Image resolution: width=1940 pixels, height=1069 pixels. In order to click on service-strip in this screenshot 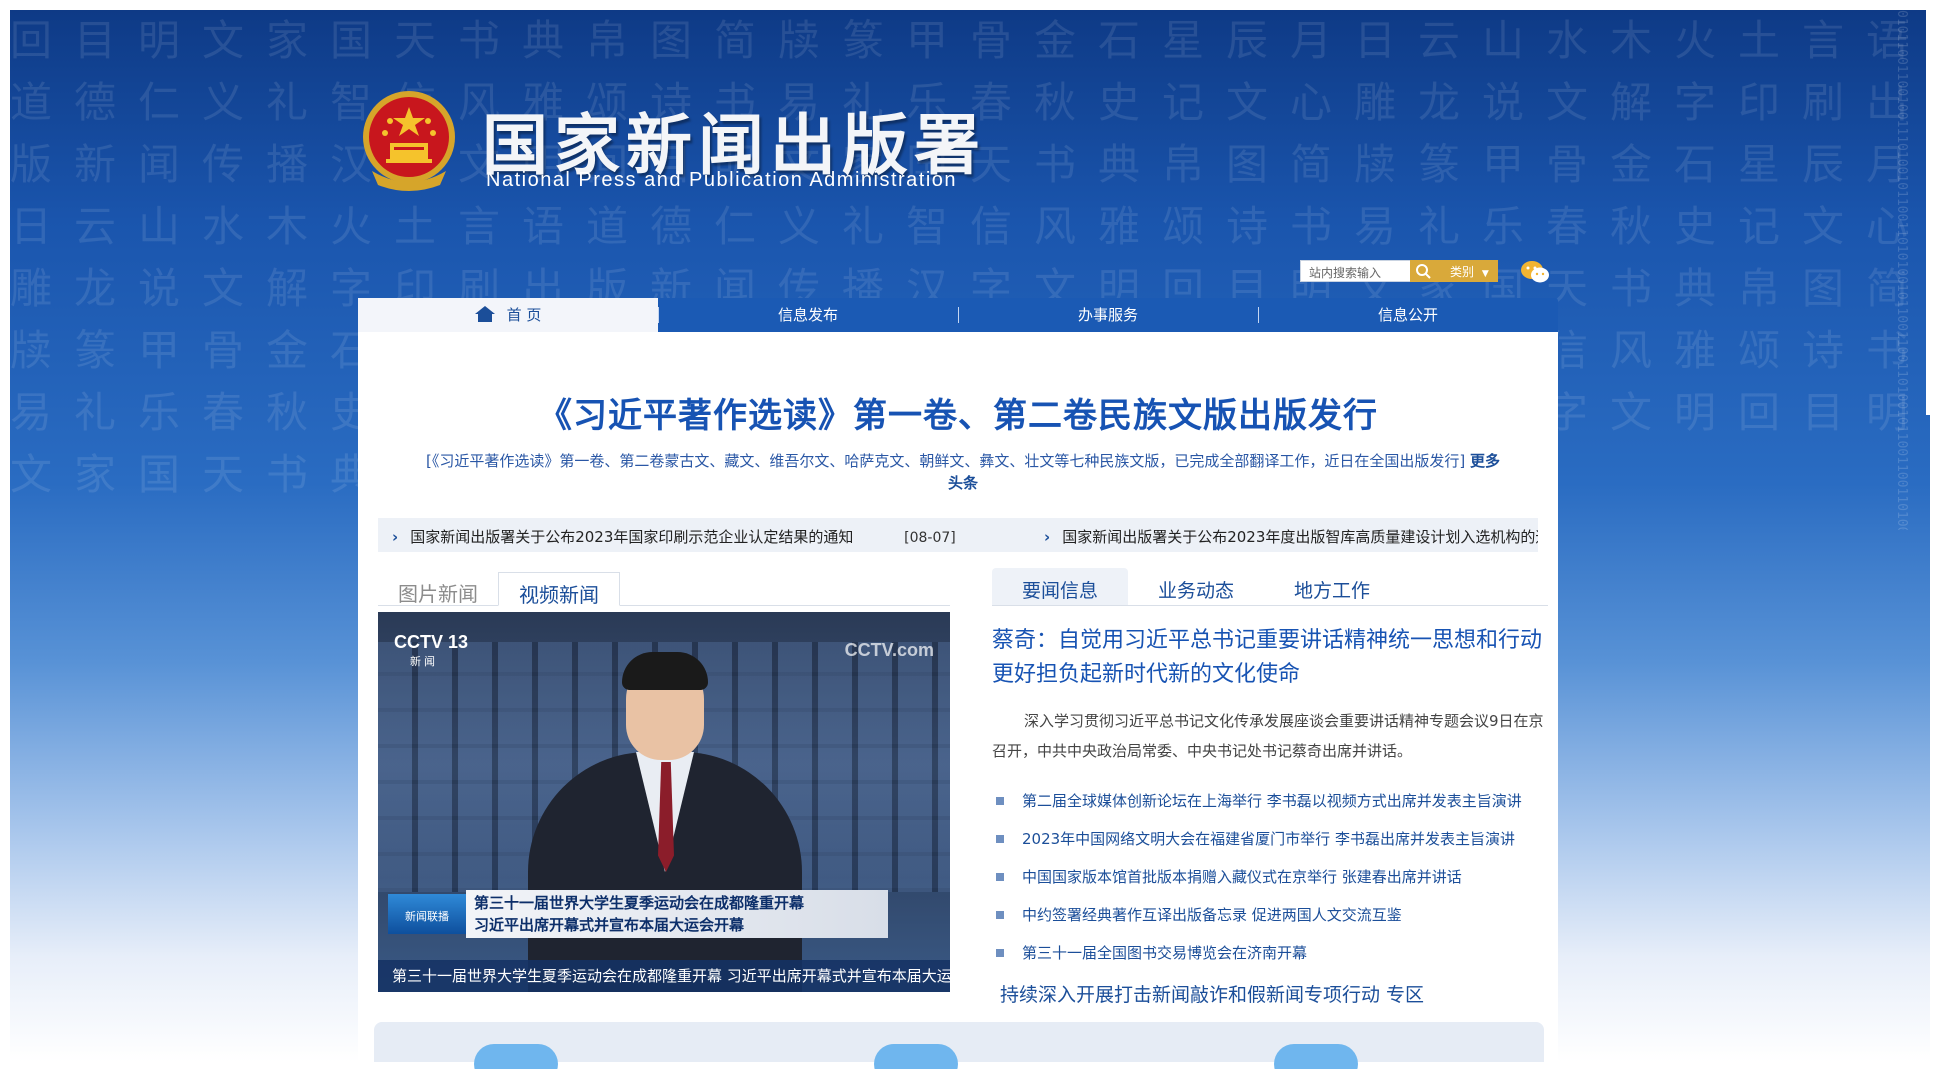, I will do `click(959, 1045)`.